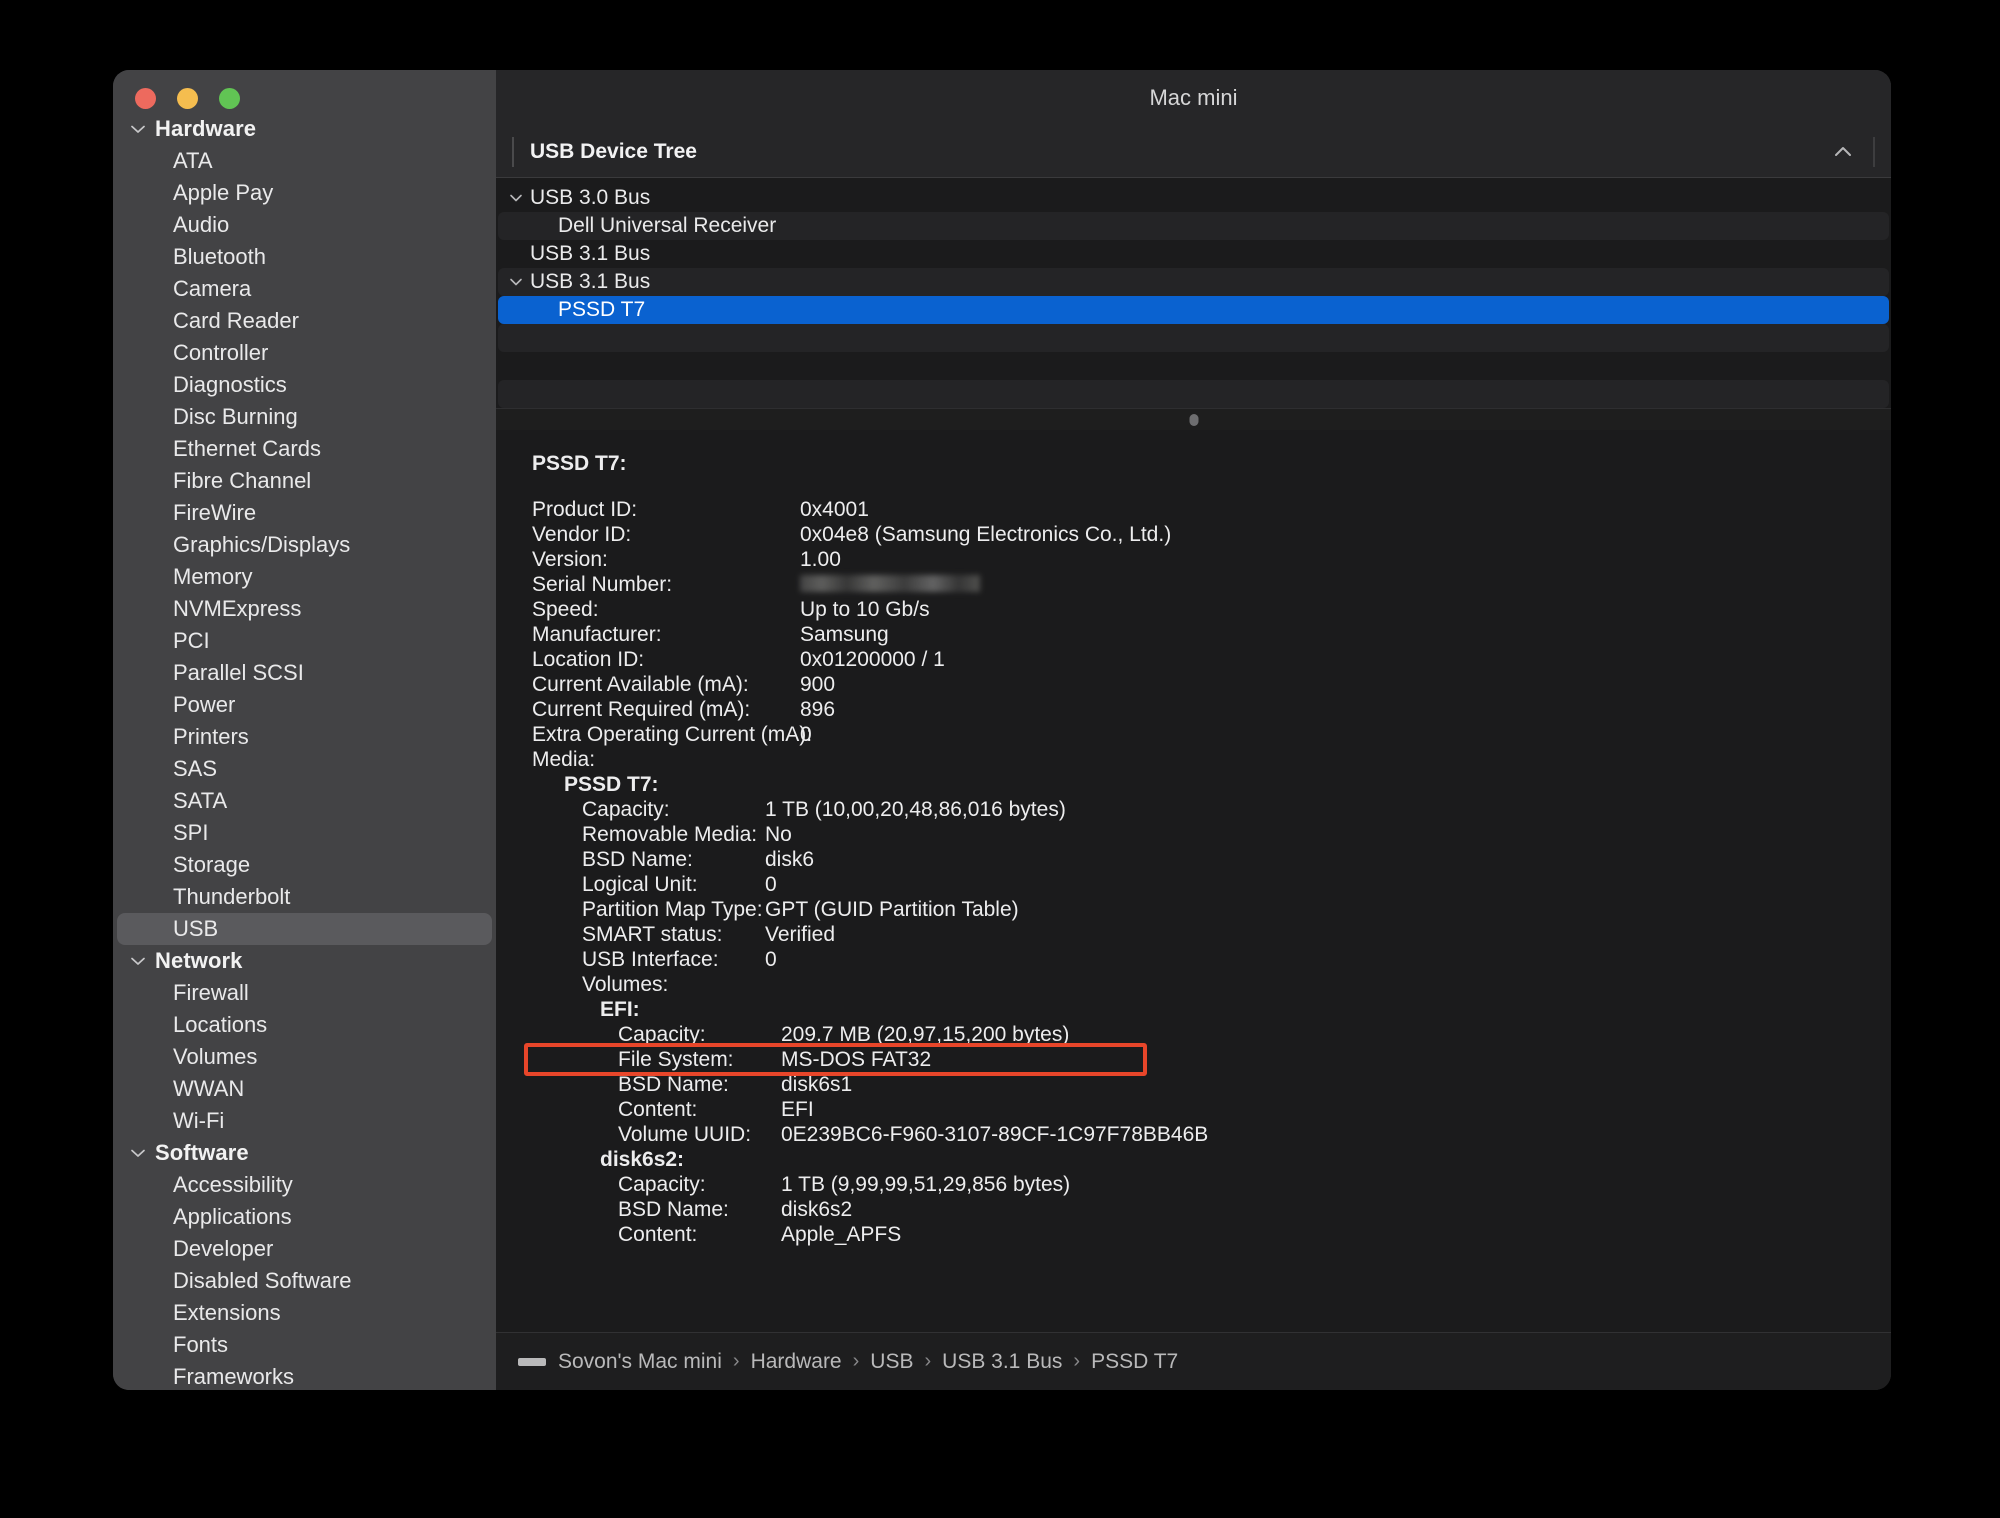 This screenshot has width=2000, height=1518. Describe the element at coordinates (1202, 785) in the screenshot. I see `media-title-row: PSSD T7:` at that location.